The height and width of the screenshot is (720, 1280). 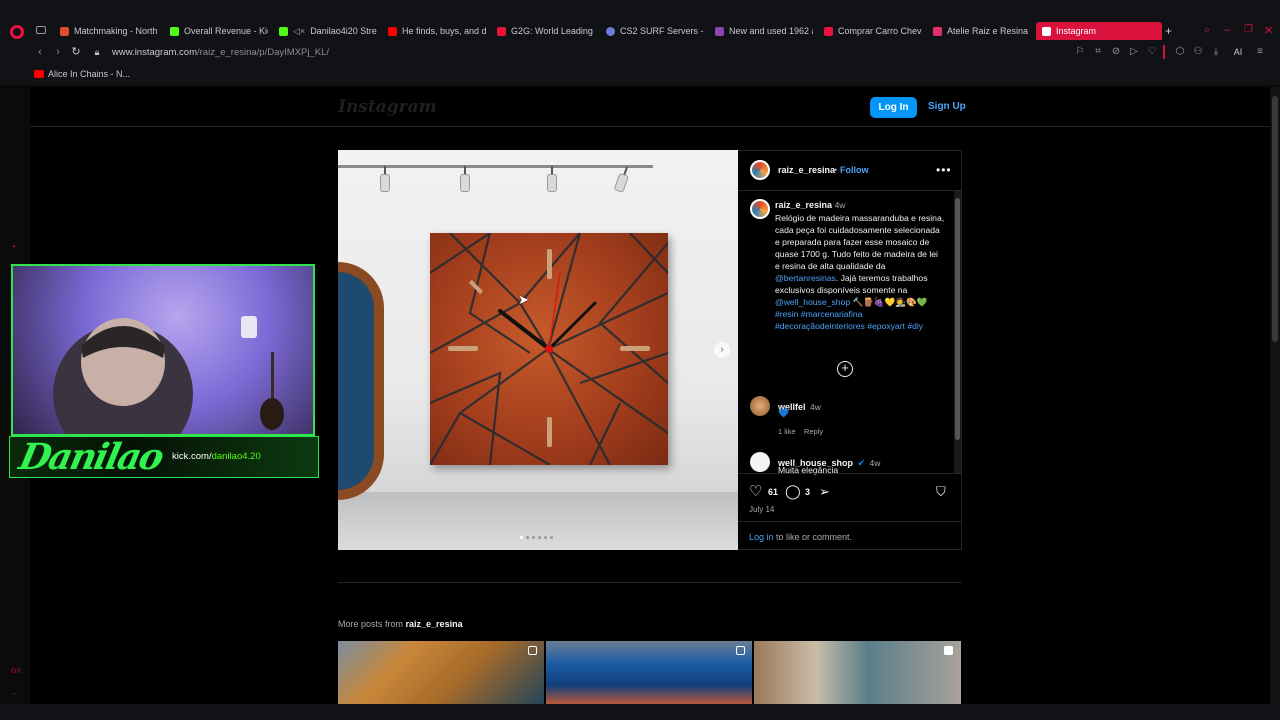 What do you see at coordinates (1268, 30) in the screenshot?
I see `close-icon: ✕` at bounding box center [1268, 30].